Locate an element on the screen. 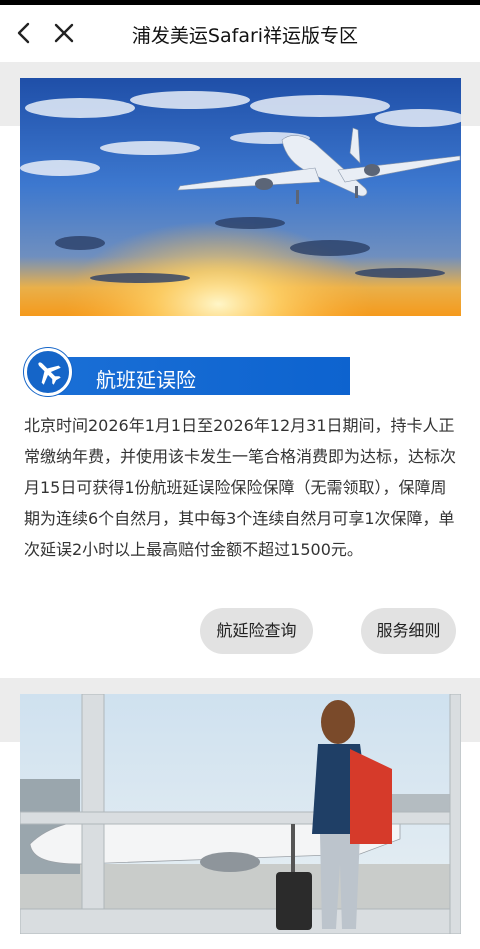  navigation-bar: 浦发美运Safari祥运版专区 is located at coordinates (240, 33).